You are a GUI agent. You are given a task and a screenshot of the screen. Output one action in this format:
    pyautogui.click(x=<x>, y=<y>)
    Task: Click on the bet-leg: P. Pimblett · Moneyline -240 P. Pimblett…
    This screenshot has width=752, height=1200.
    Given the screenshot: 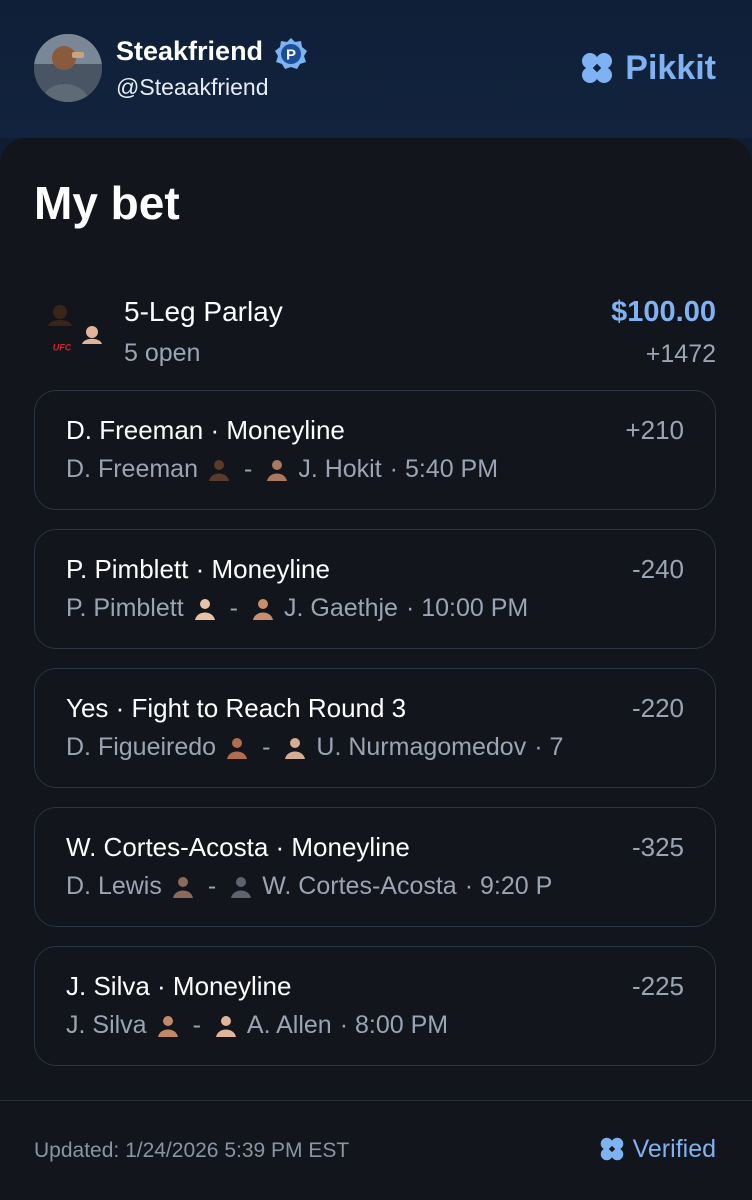 What is the action you would take?
    pyautogui.click(x=375, y=589)
    